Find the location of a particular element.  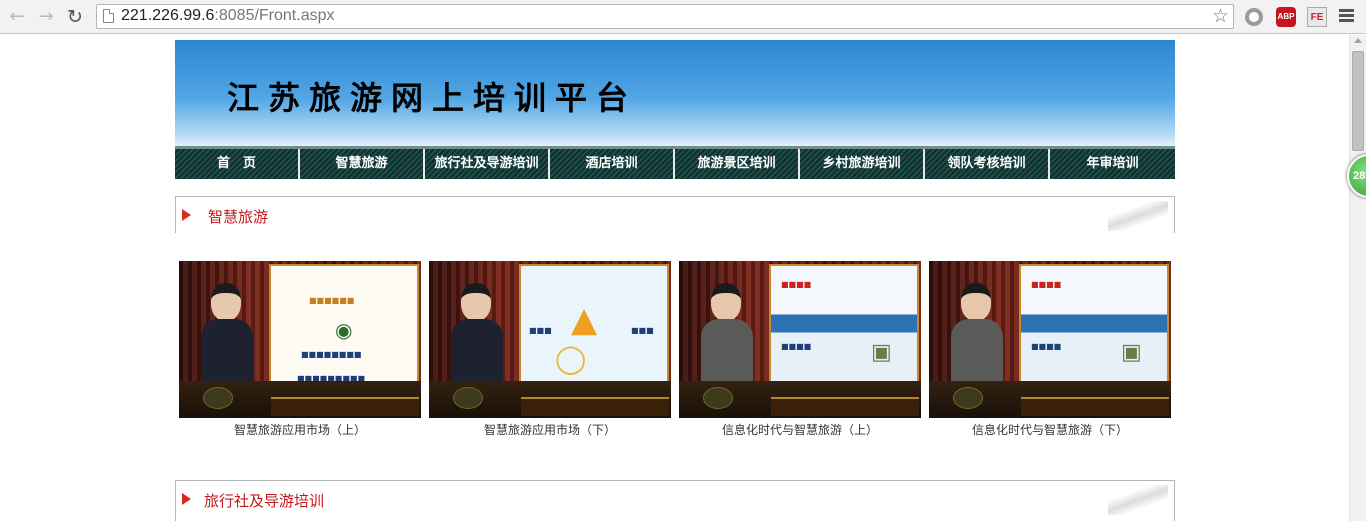

nav-item-home: 首 页 is located at coordinates (237, 164).